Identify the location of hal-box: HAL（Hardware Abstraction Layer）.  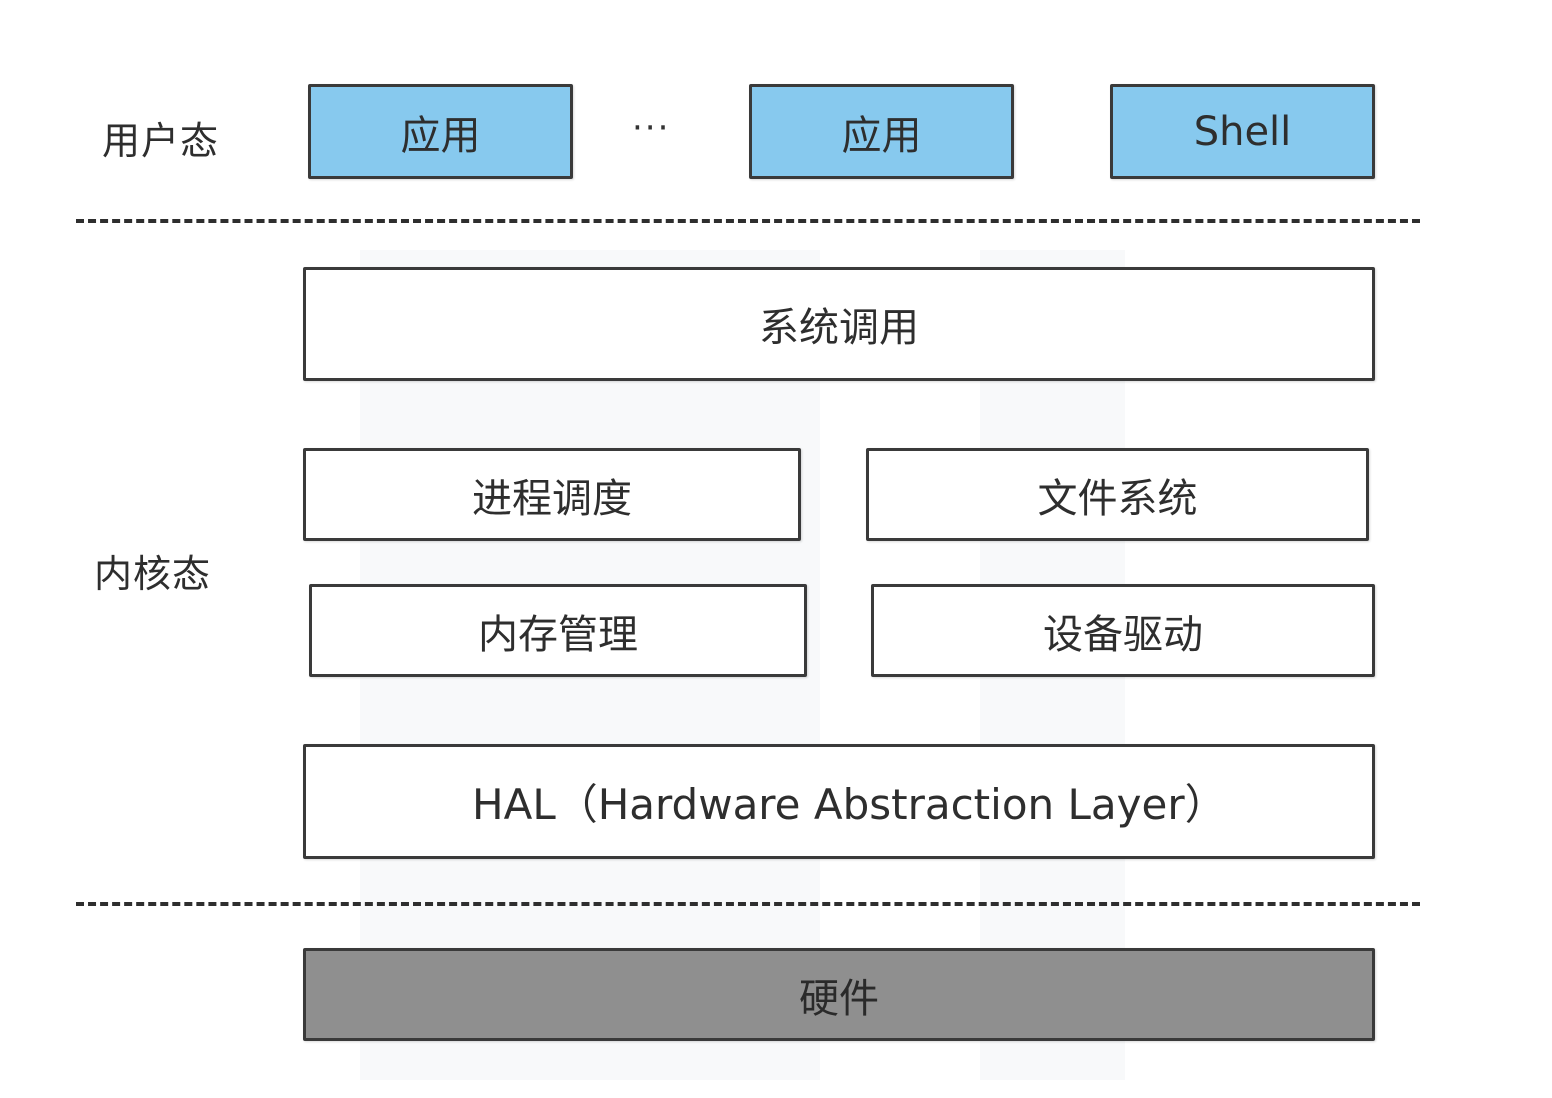
(839, 801).